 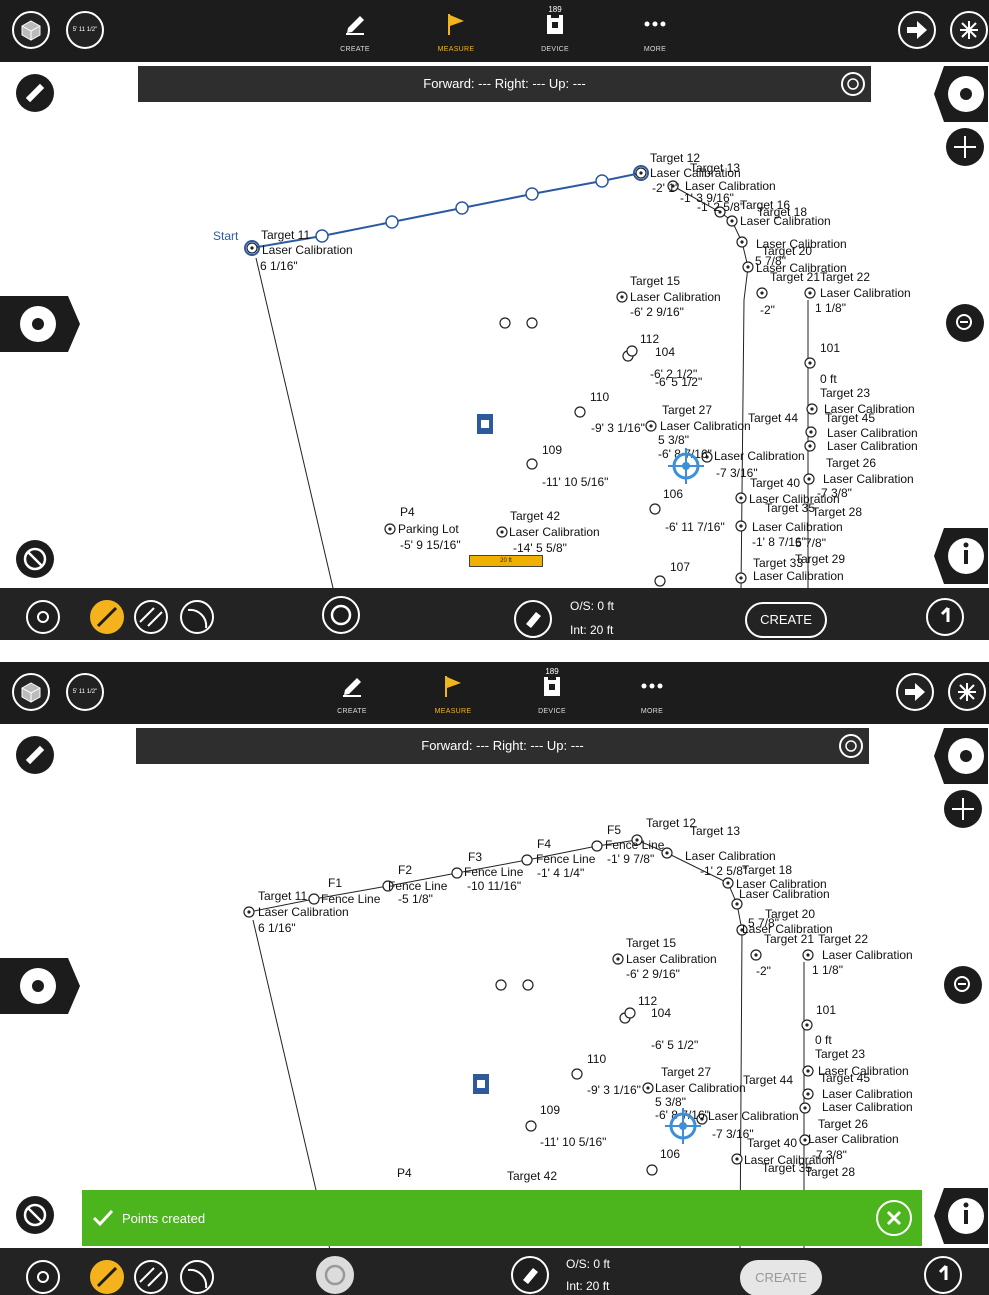 I want to click on rotate-button-disabled, so click(x=335, y=1275).